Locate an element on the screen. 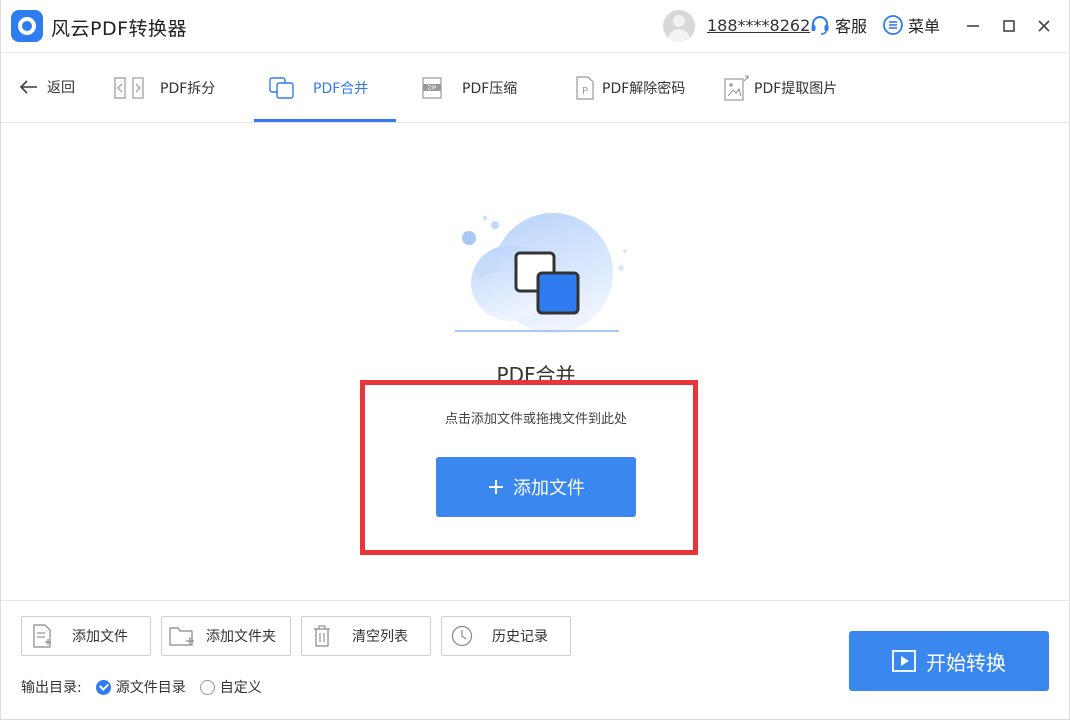 This screenshot has width=1070, height=720. menu-label: 菜单 is located at coordinates (924, 26).